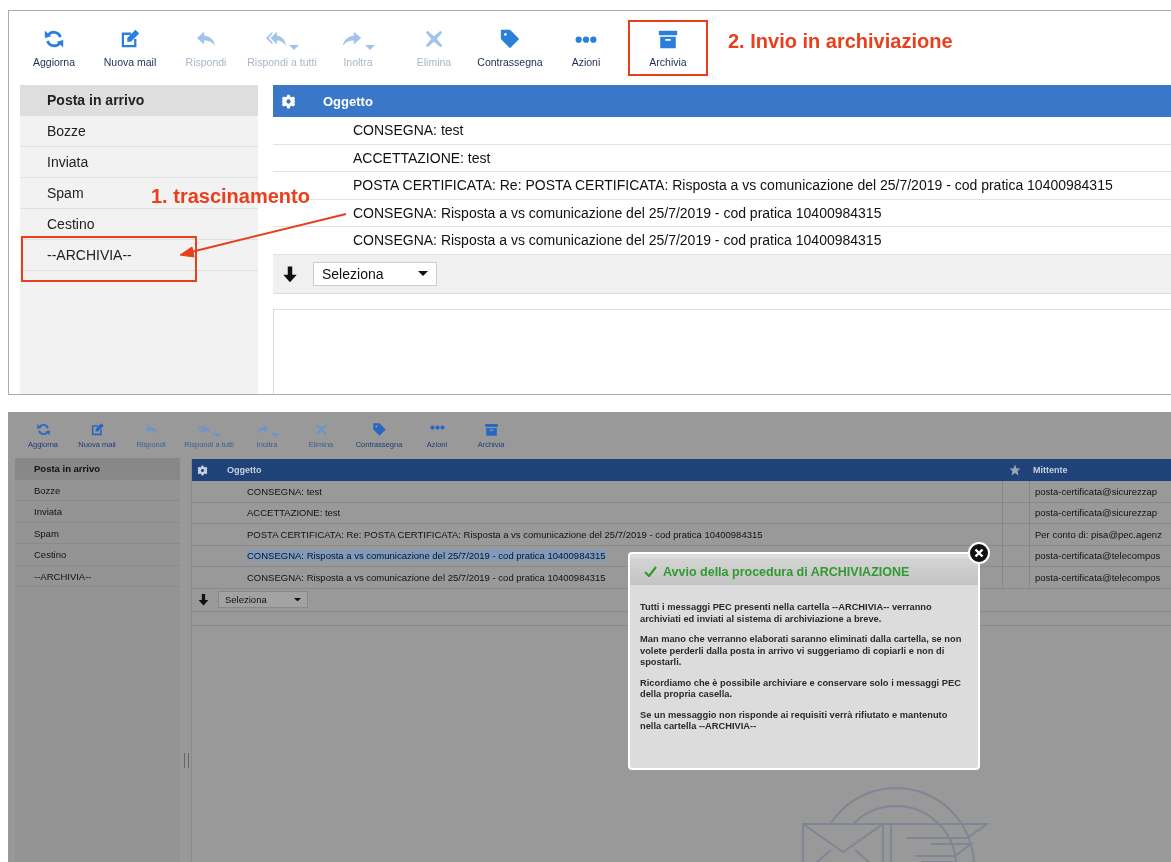 The height and width of the screenshot is (862, 1171). I want to click on toolbar-button: Archivia, so click(668, 48).